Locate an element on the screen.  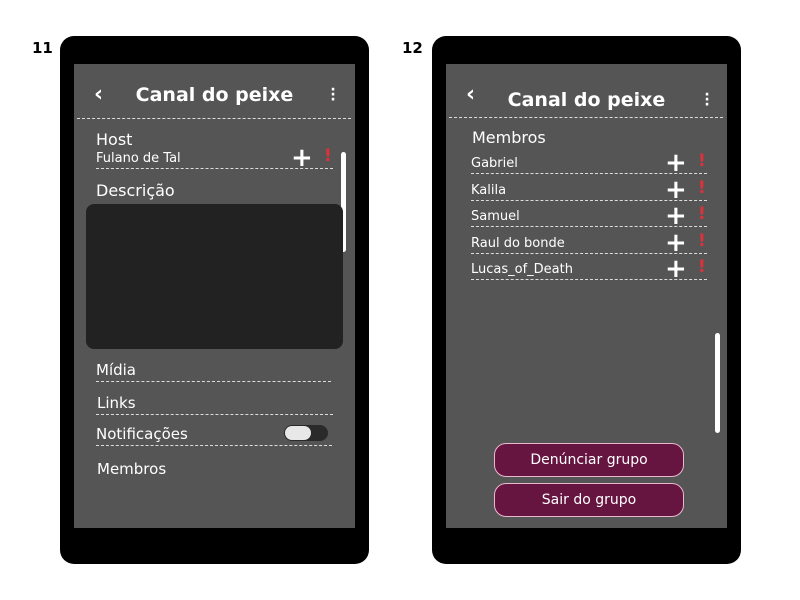
notifications-label: Notificações is located at coordinates (142, 434).